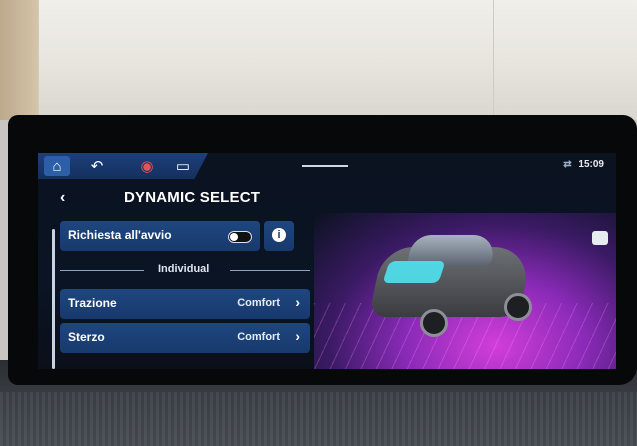 The height and width of the screenshot is (446, 637). Describe the element at coordinates (120, 235) in the screenshot. I see `startup-request-label: Richiesta all'avvio` at that location.